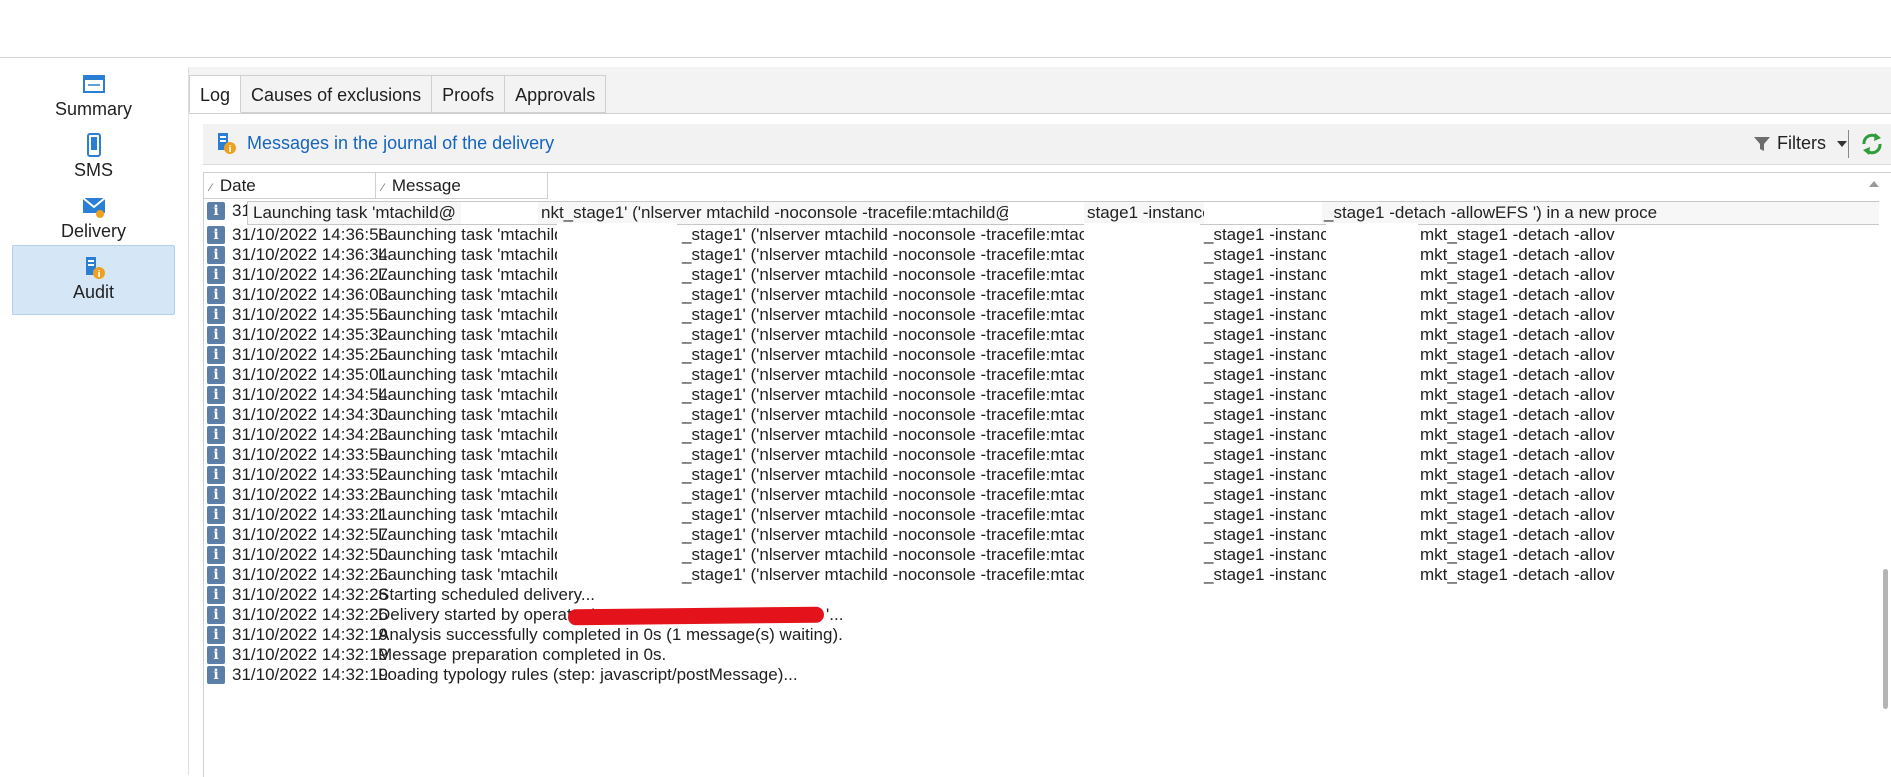  Describe the element at coordinates (522, 654) in the screenshot. I see `row-message: Message preparation completed in 0s.` at that location.